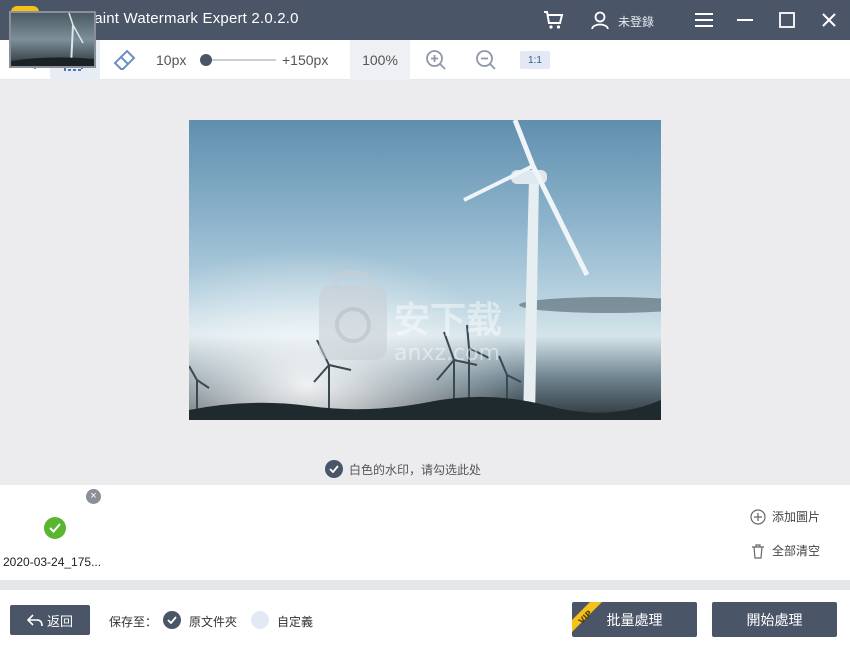 Image resolution: width=850 pixels, height=650 pixels. Describe the element at coordinates (425, 532) in the screenshot. I see `thumbnail-strip` at that location.